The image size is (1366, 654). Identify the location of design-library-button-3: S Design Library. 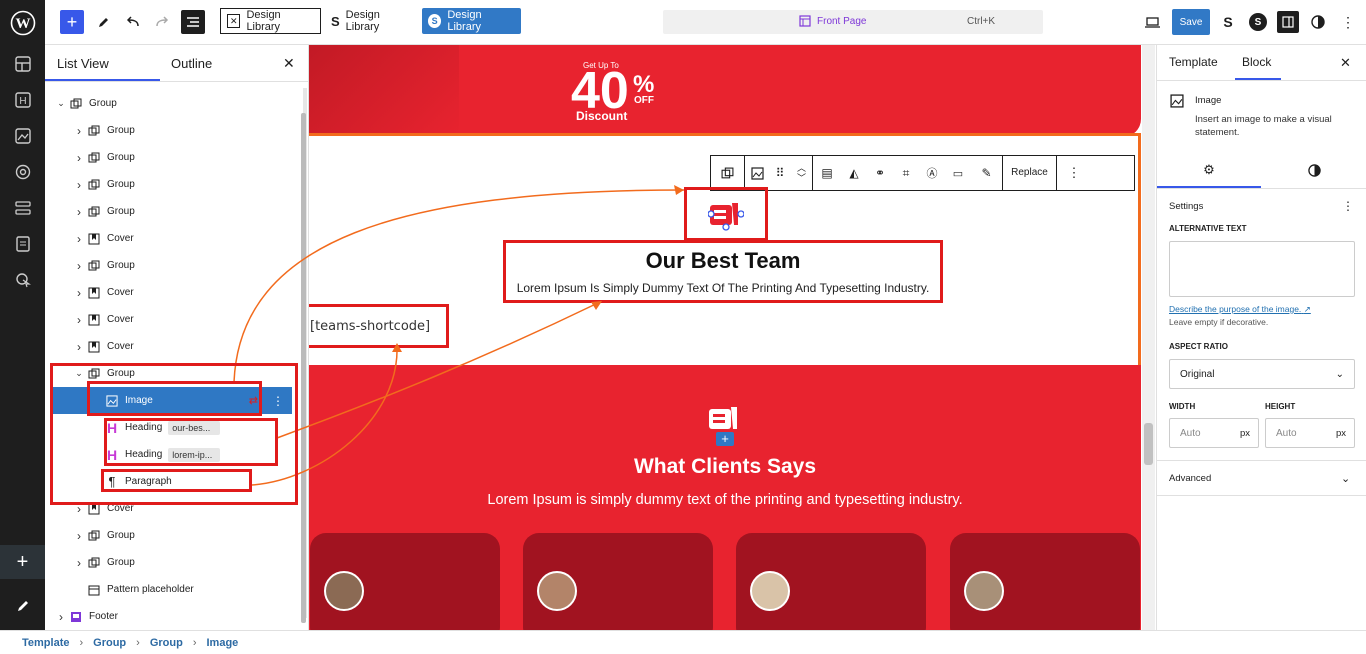
(471, 21).